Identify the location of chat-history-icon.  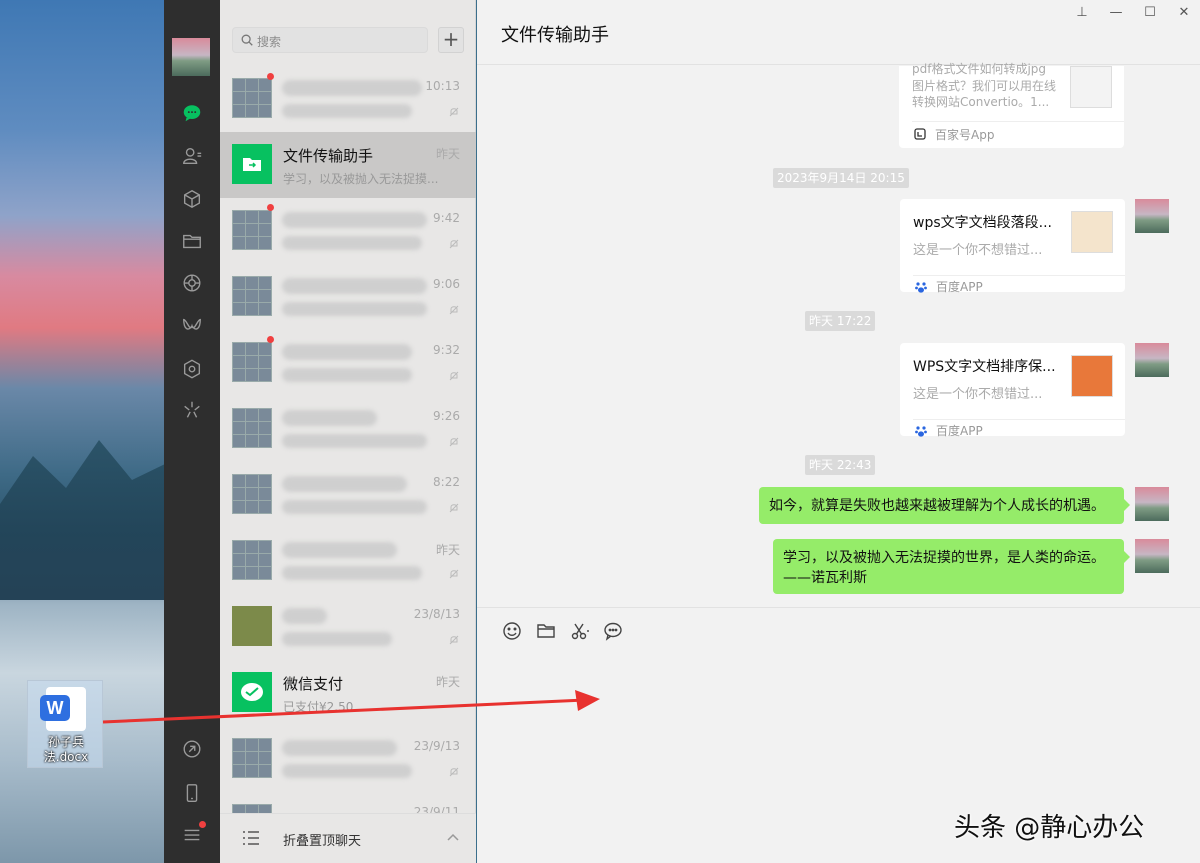
(613, 631).